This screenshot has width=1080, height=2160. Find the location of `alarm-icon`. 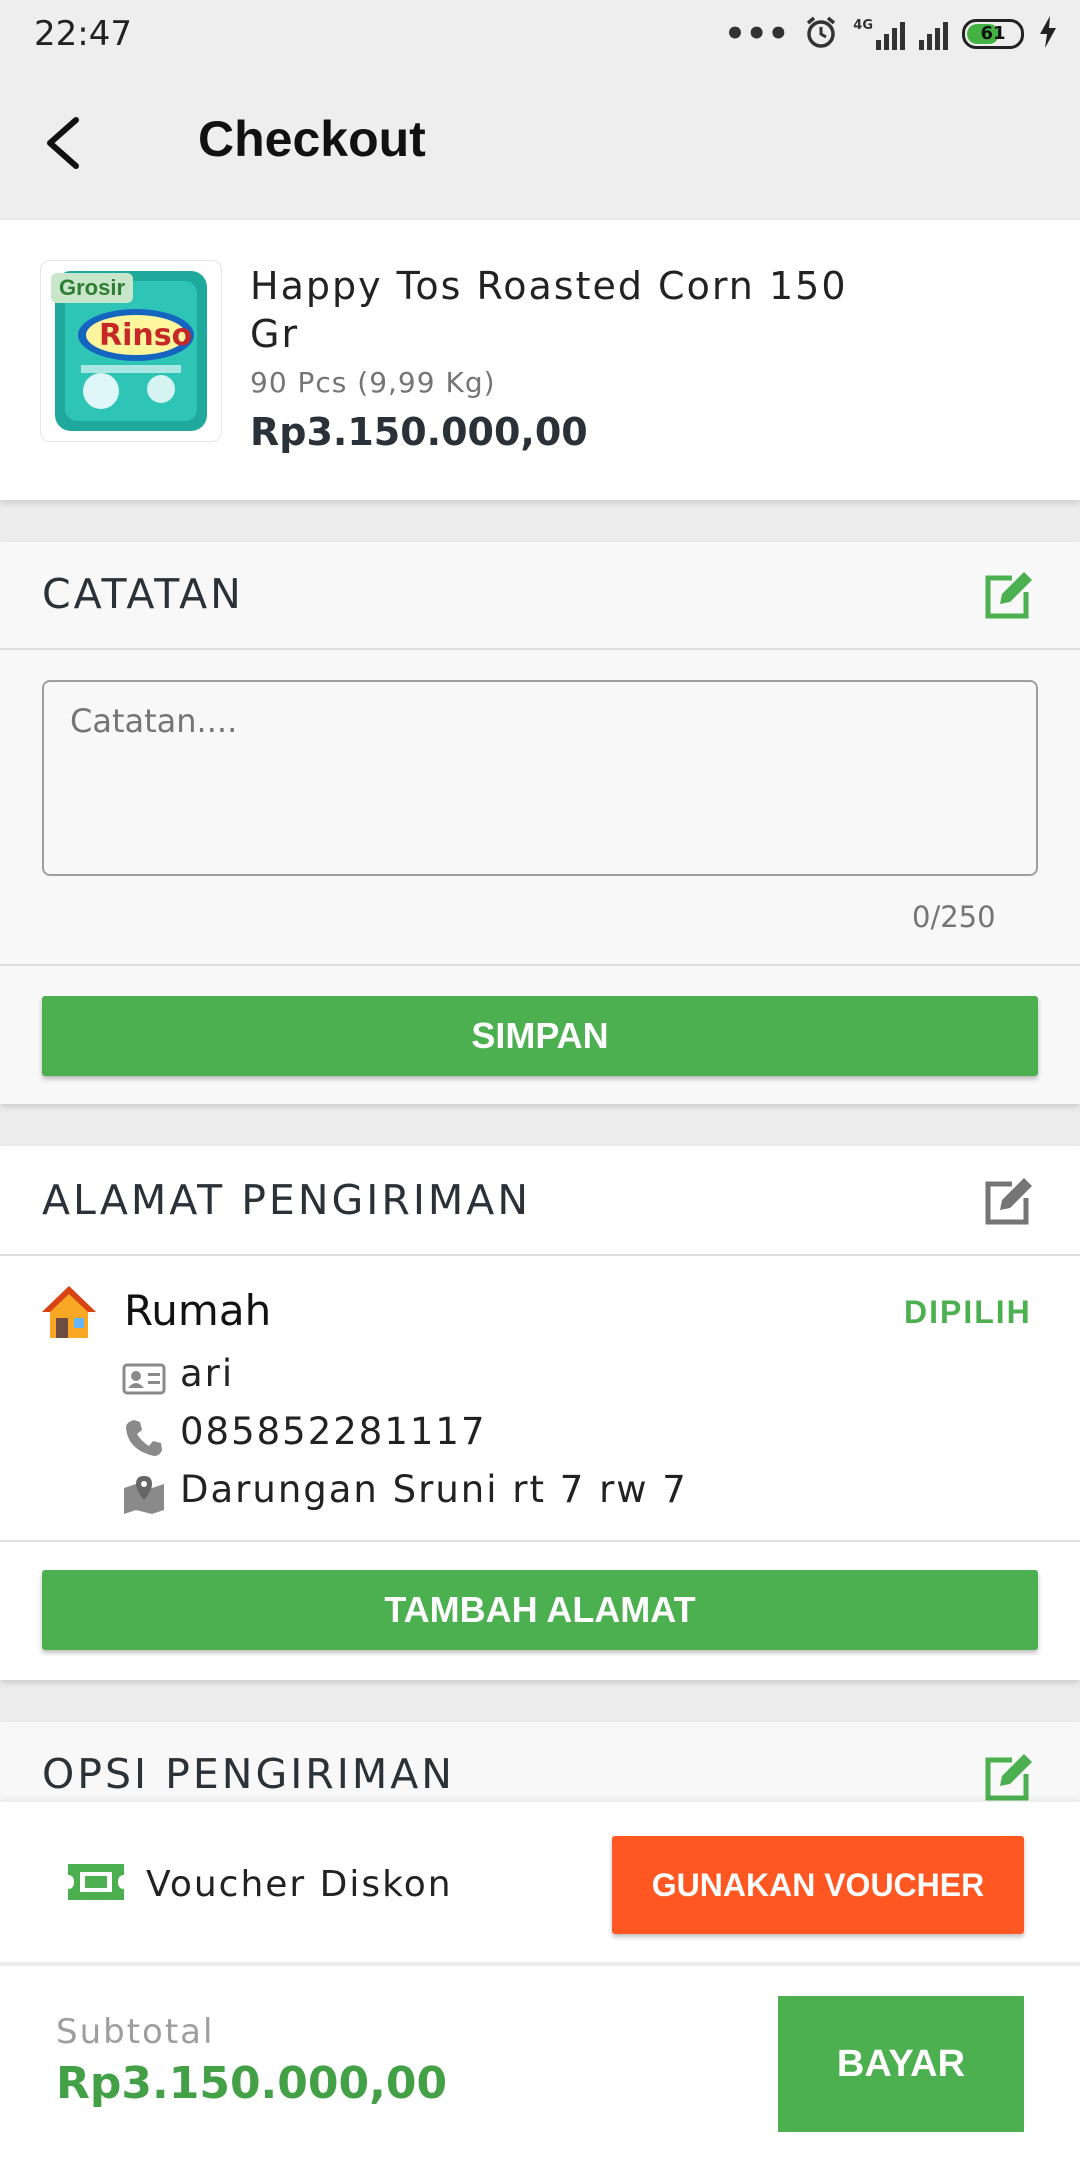

alarm-icon is located at coordinates (821, 34).